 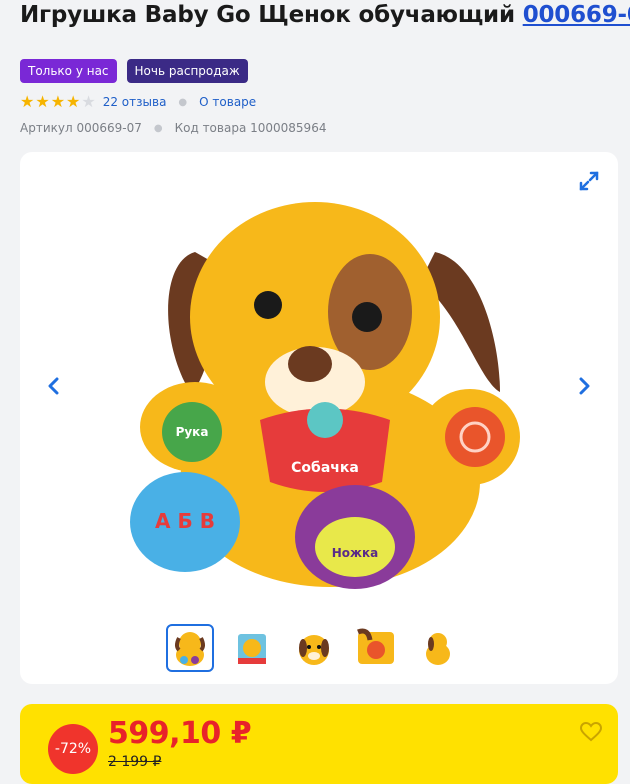 I want to click on old-price: 2 199 ₽, so click(x=135, y=762).